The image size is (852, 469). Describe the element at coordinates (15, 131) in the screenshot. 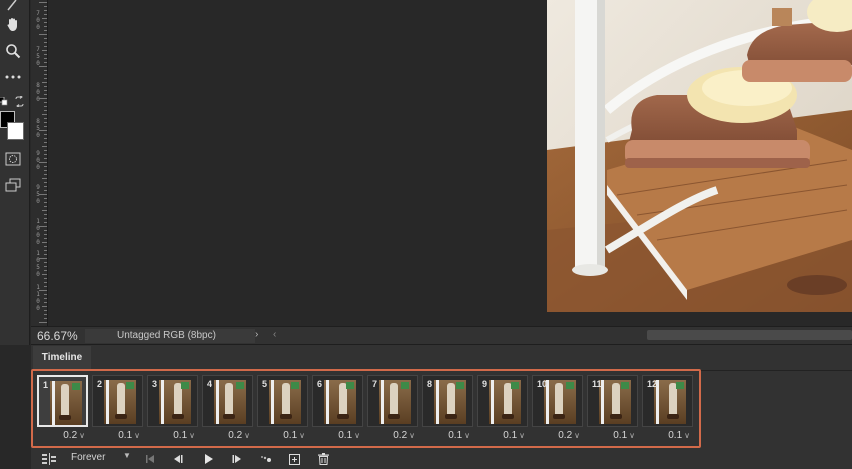

I see `background-color-swatch` at that location.